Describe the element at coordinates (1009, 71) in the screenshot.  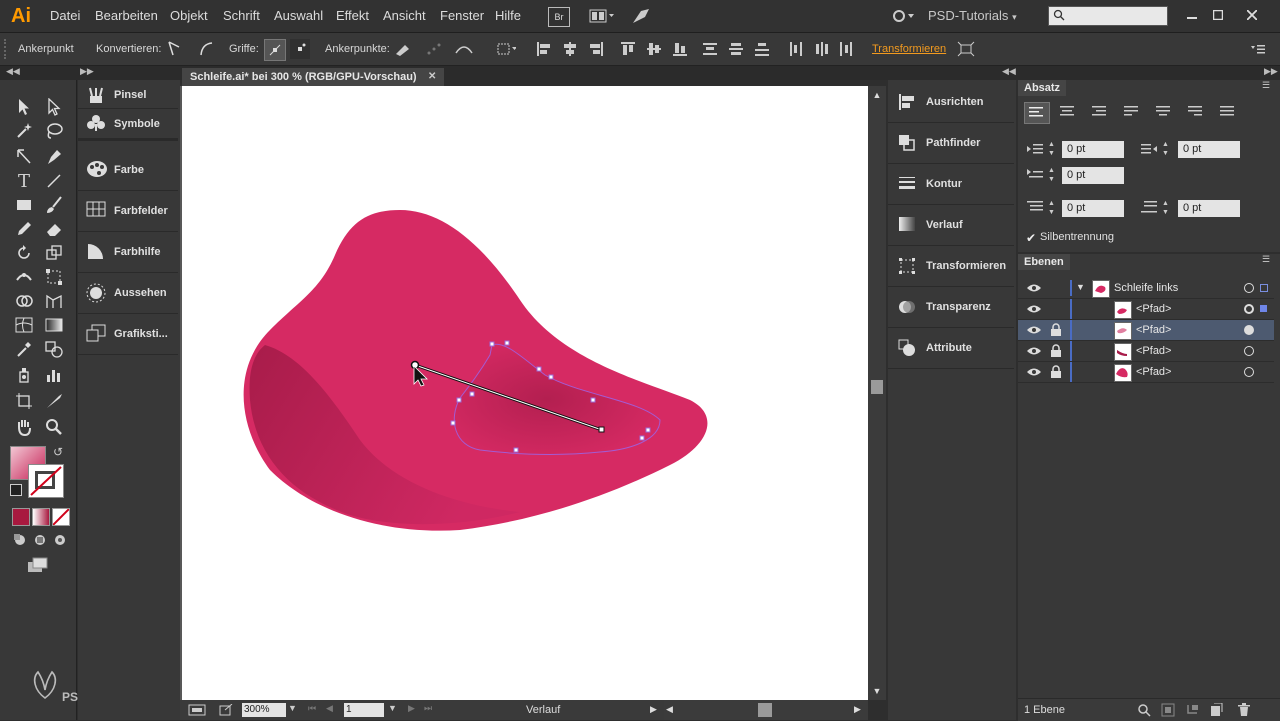
I see `expand-right-dock-icon: ◀◀` at that location.